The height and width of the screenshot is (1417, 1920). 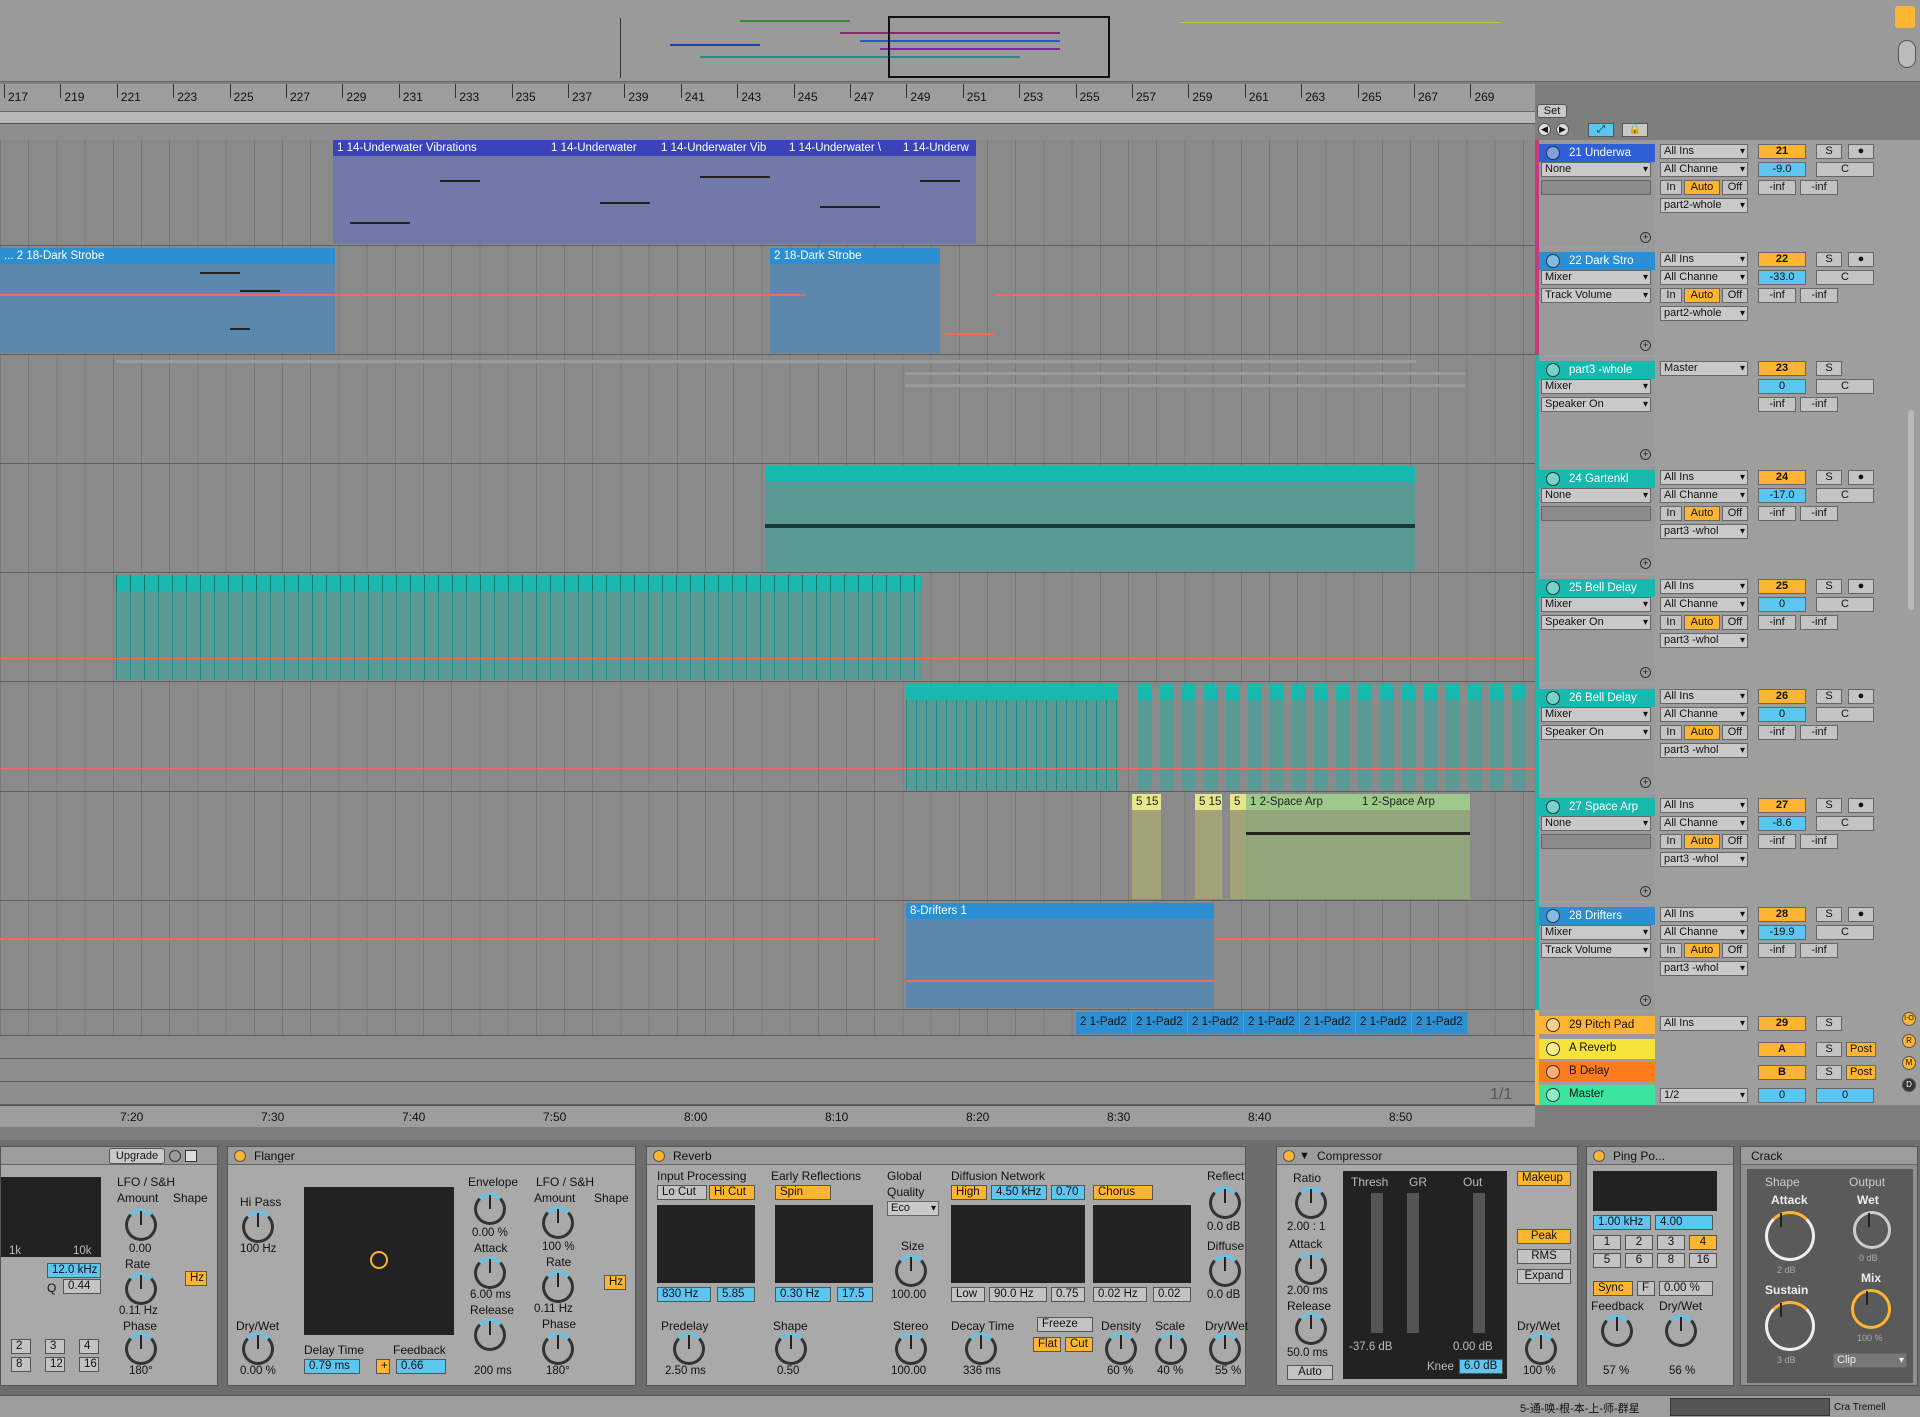 I want to click on arm-icon: ●, so click(x=1861, y=151).